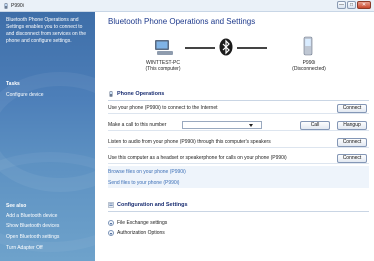  I want to click on file-exchange-expander: File Exchange settings, so click(137, 223).